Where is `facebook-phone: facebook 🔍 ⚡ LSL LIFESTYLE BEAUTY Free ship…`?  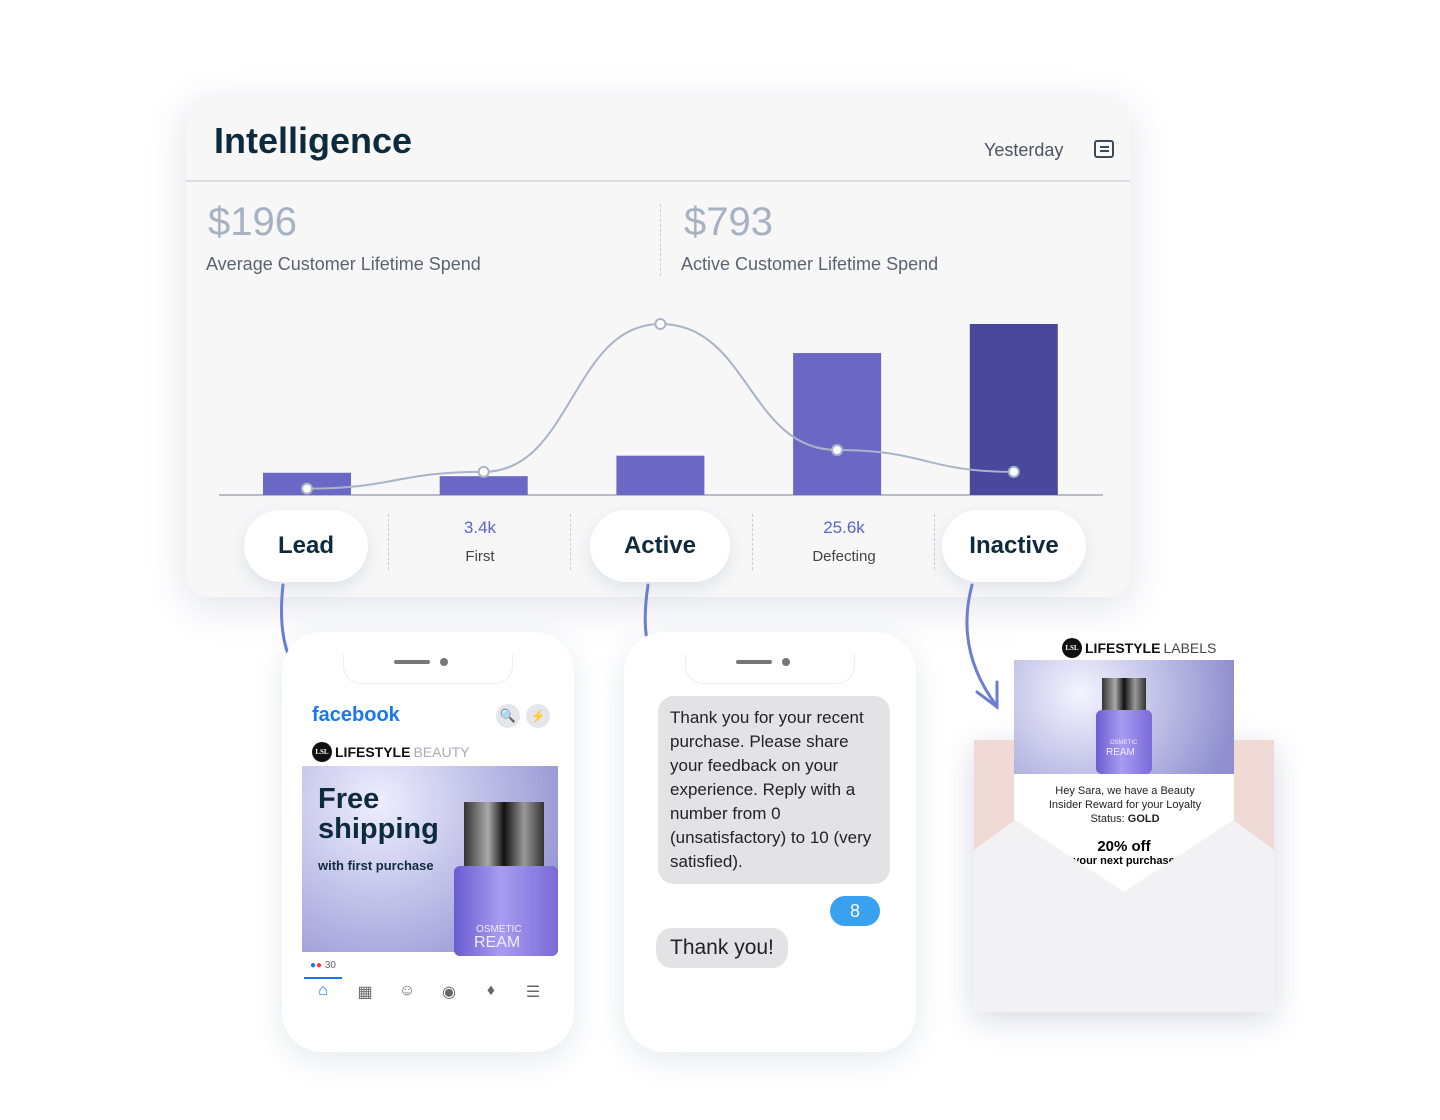 facebook-phone: facebook 🔍 ⚡ LSL LIFESTYLE BEAUTY Free ship… is located at coordinates (428, 842).